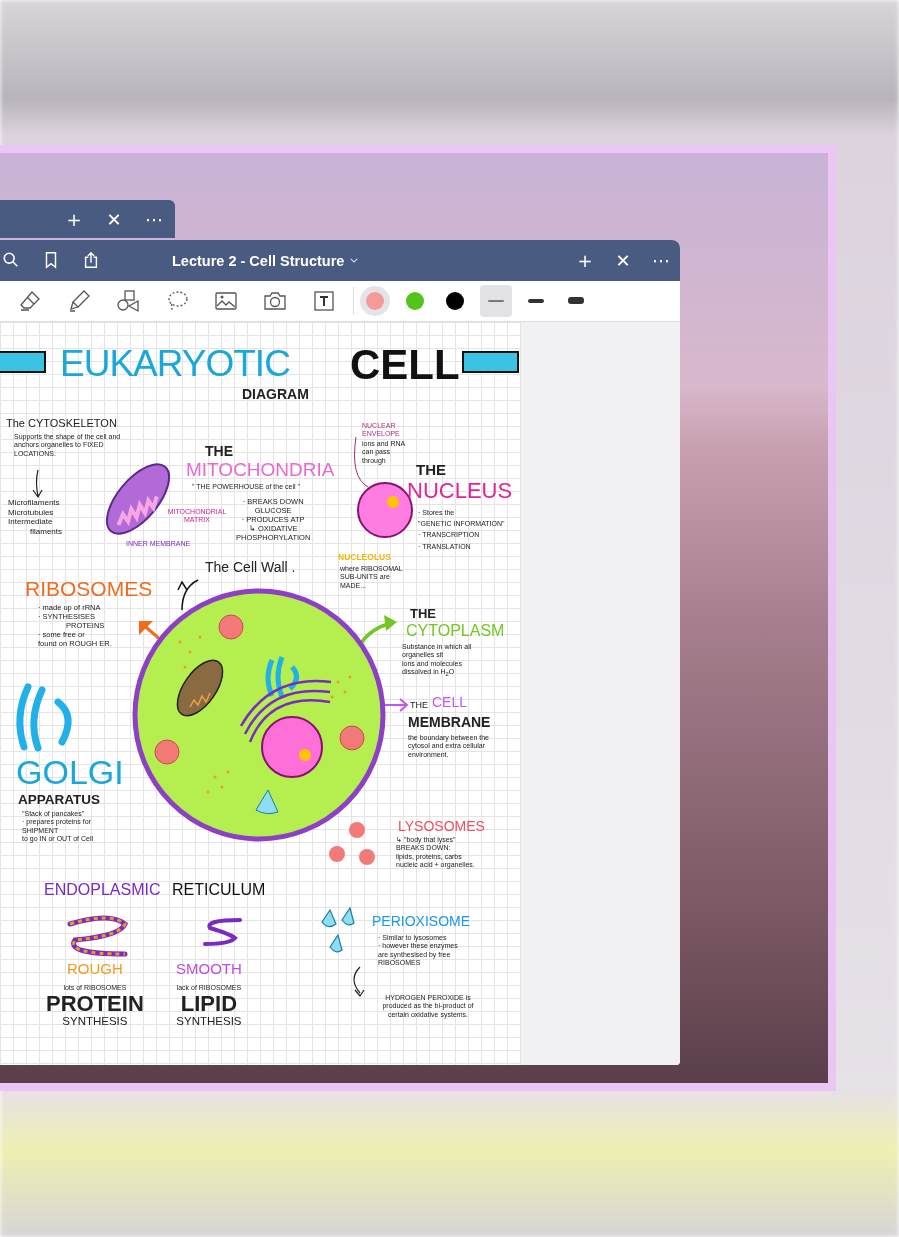  Describe the element at coordinates (175, 364) in the screenshot. I see `note-title: EUKARYOTIC` at that location.